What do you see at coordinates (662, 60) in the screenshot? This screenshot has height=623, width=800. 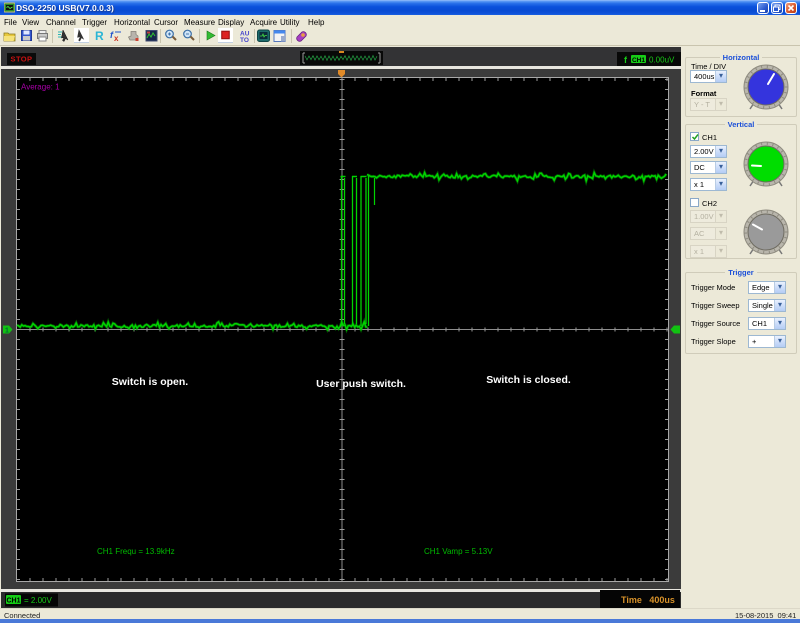 I see `svg-text: 0.00uV` at bounding box center [662, 60].